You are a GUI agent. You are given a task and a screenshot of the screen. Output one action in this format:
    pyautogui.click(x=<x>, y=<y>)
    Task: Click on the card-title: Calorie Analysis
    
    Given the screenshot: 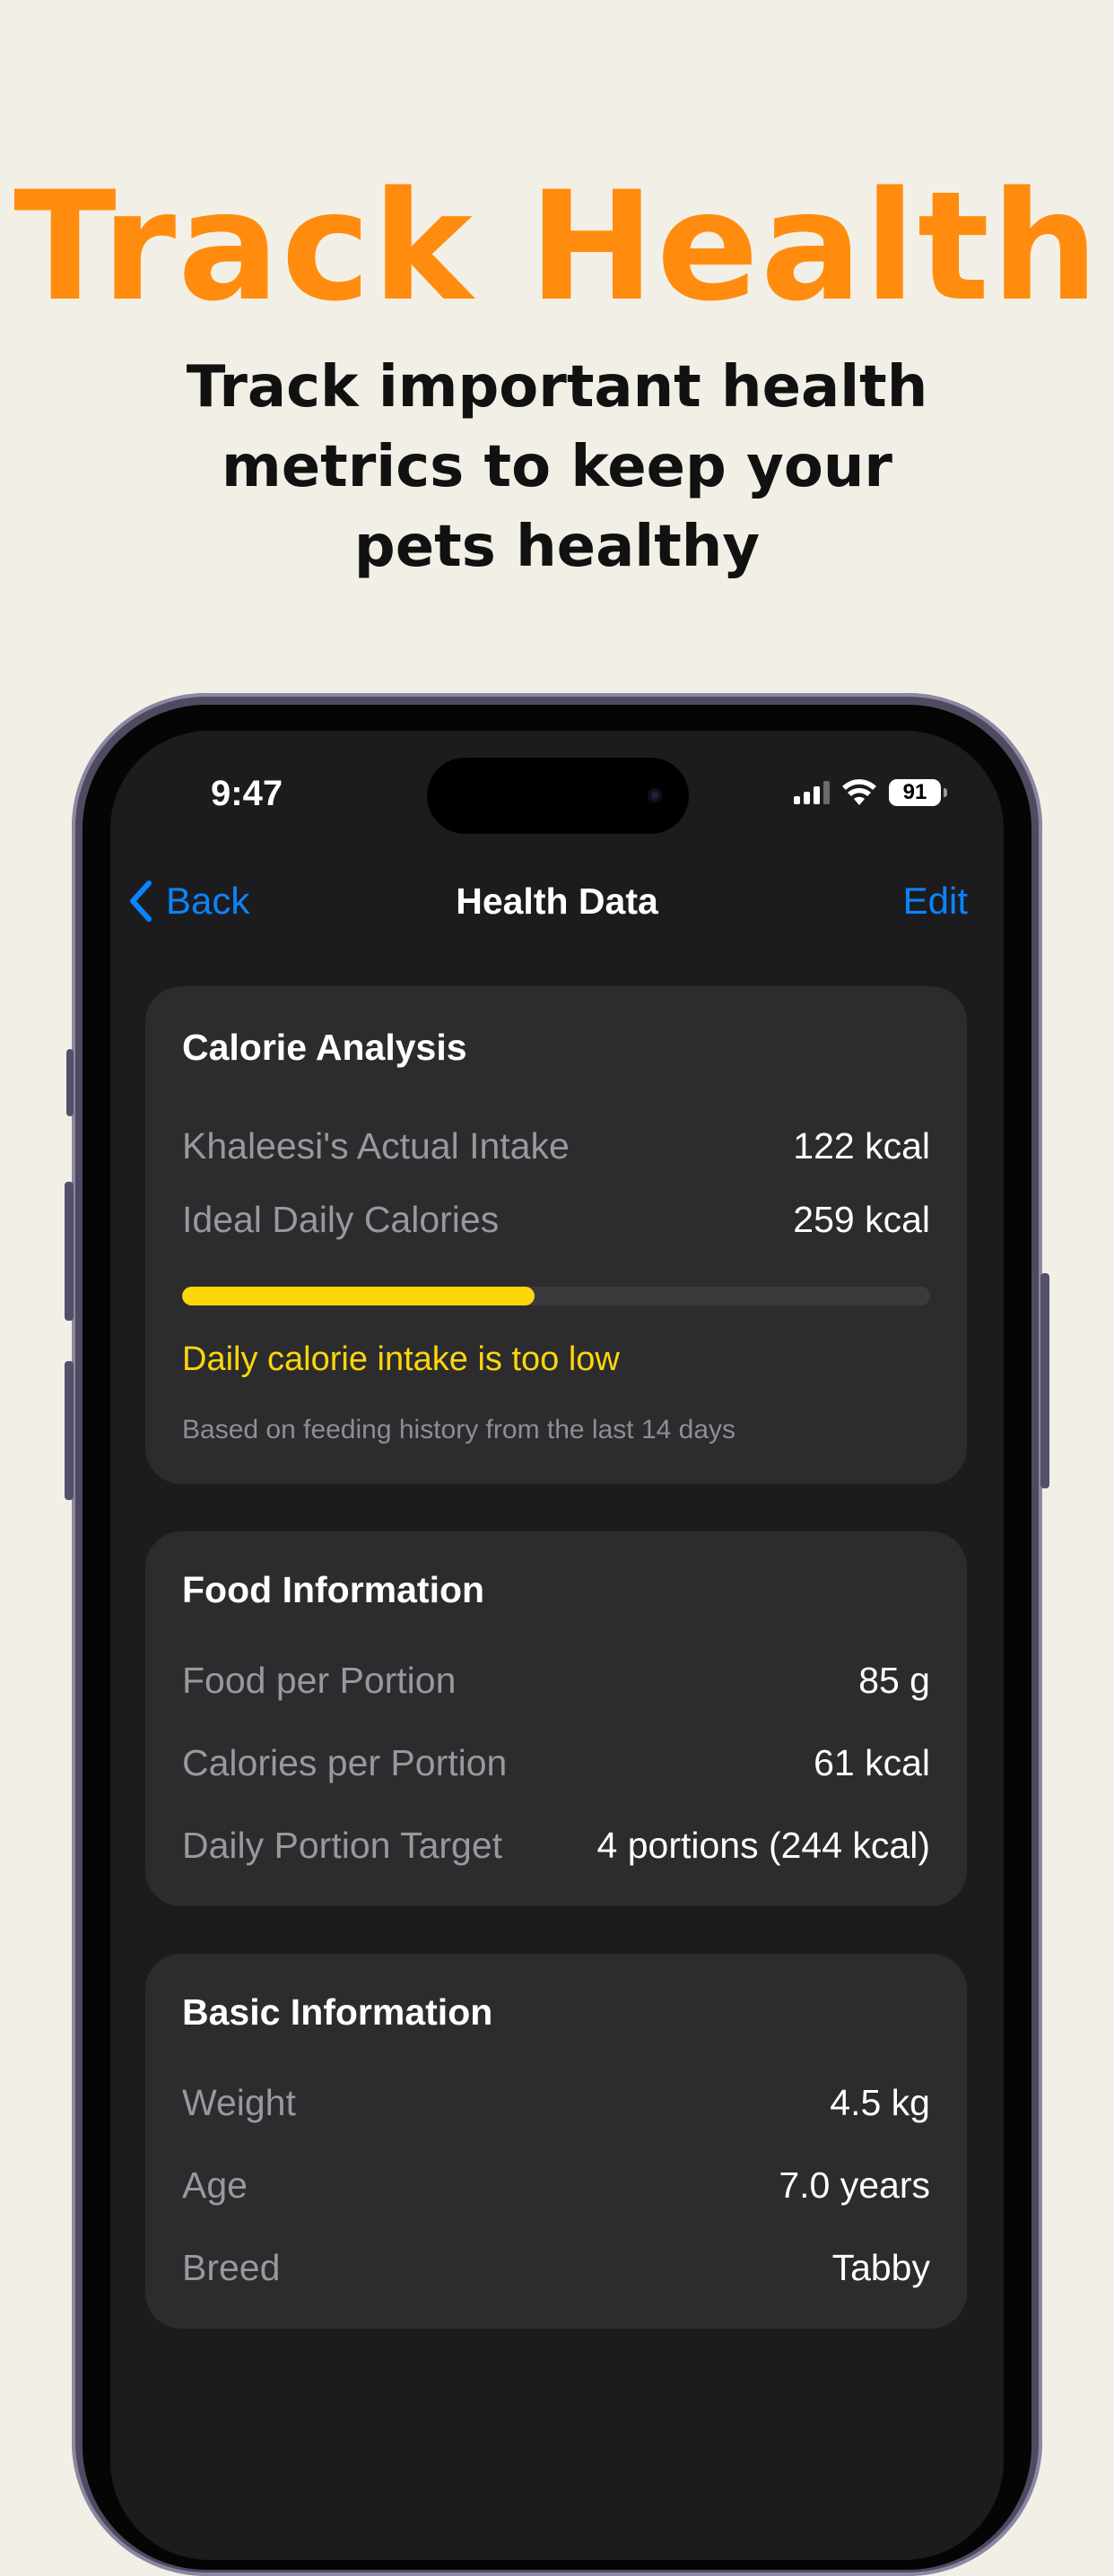 What is the action you would take?
    pyautogui.click(x=324, y=1047)
    